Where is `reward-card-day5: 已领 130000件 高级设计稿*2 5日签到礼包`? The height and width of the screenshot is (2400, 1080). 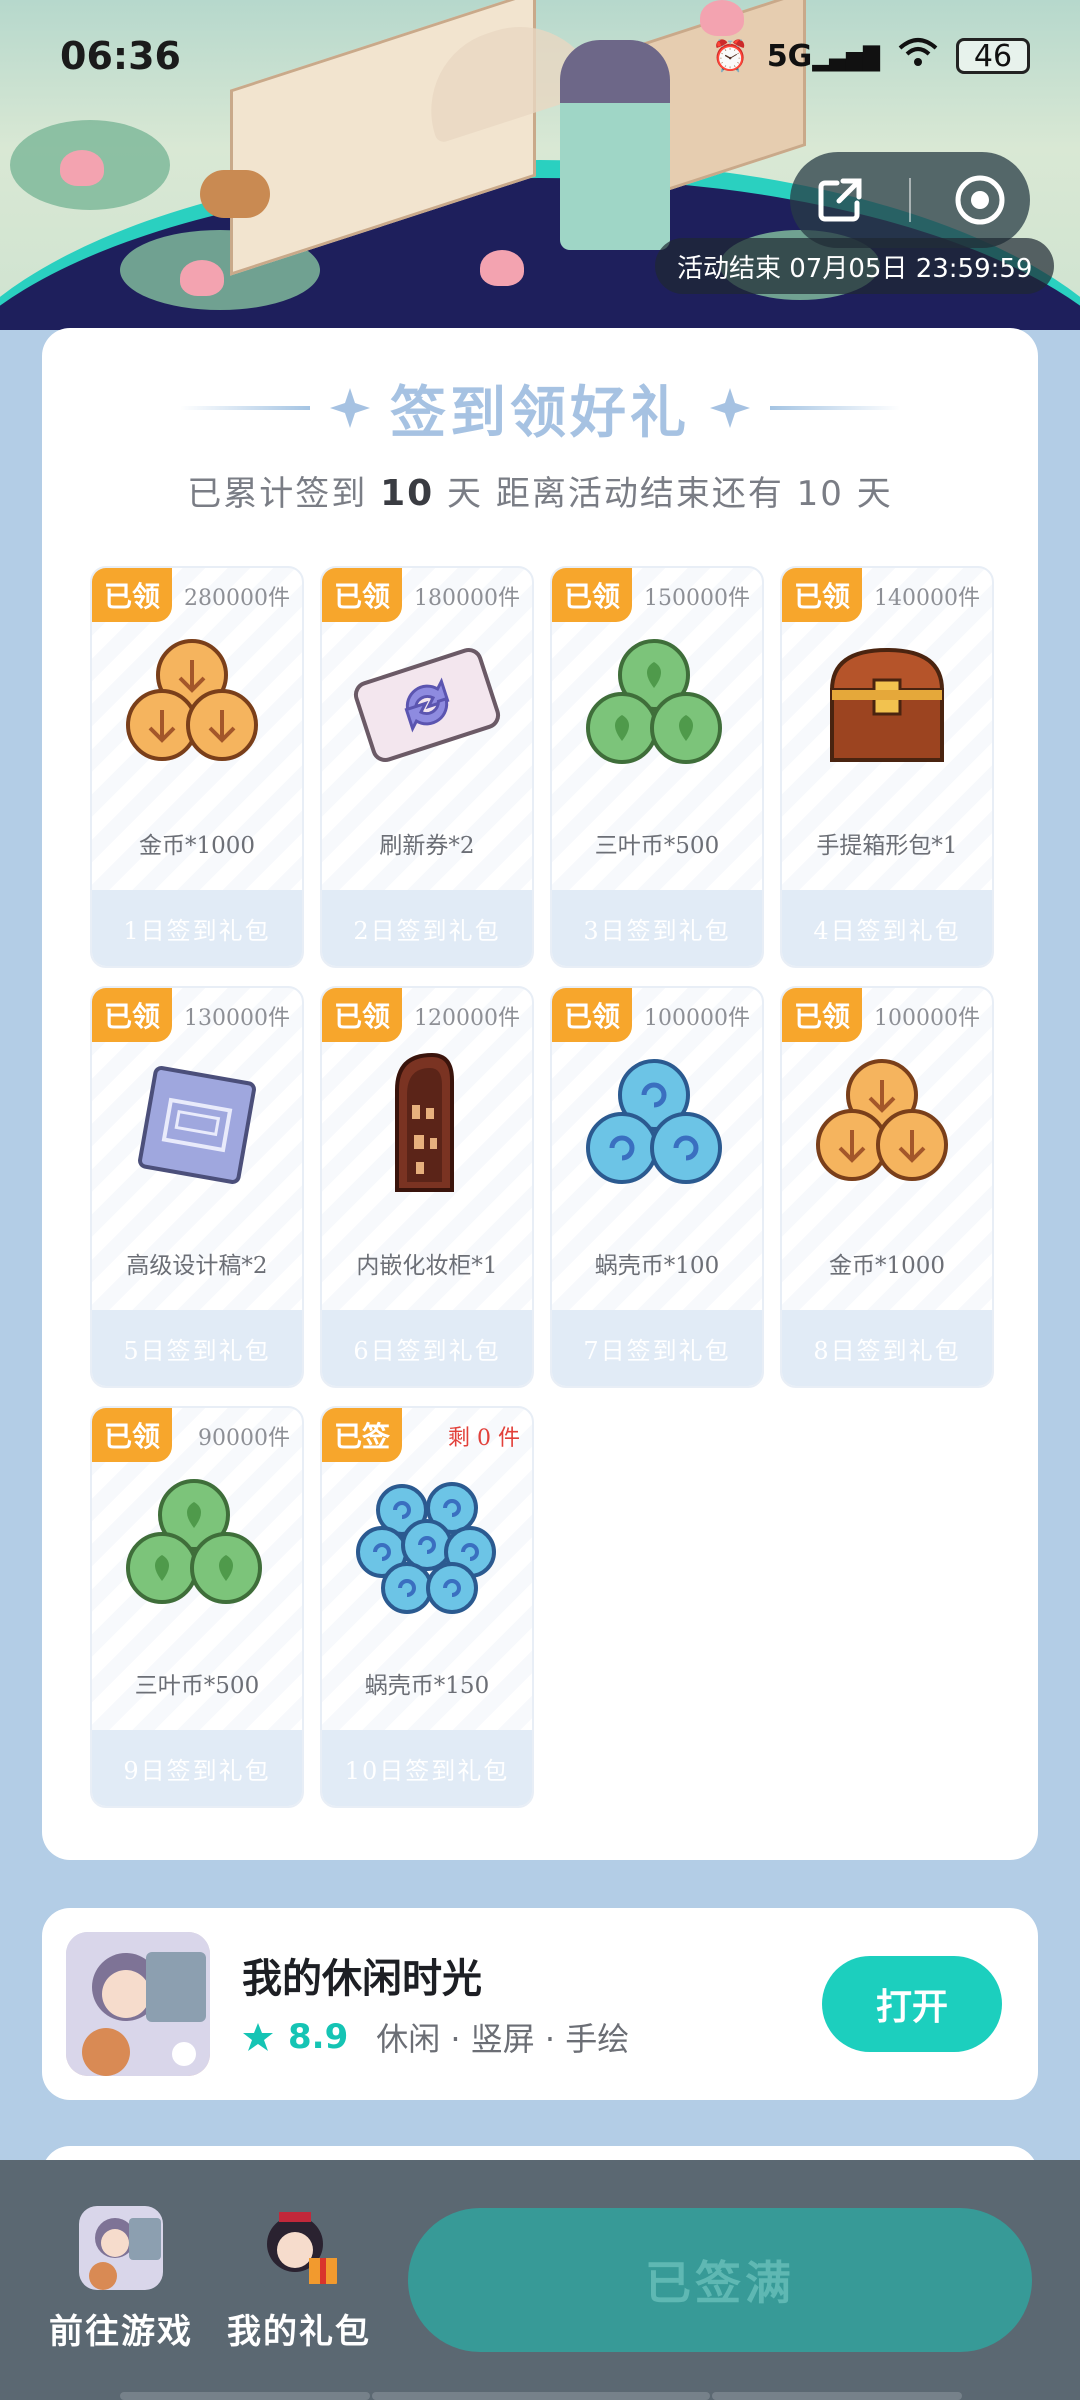
reward-card-day5: 已领 130000件 高级设计稿*2 5日签到礼包 is located at coordinates (197, 1187).